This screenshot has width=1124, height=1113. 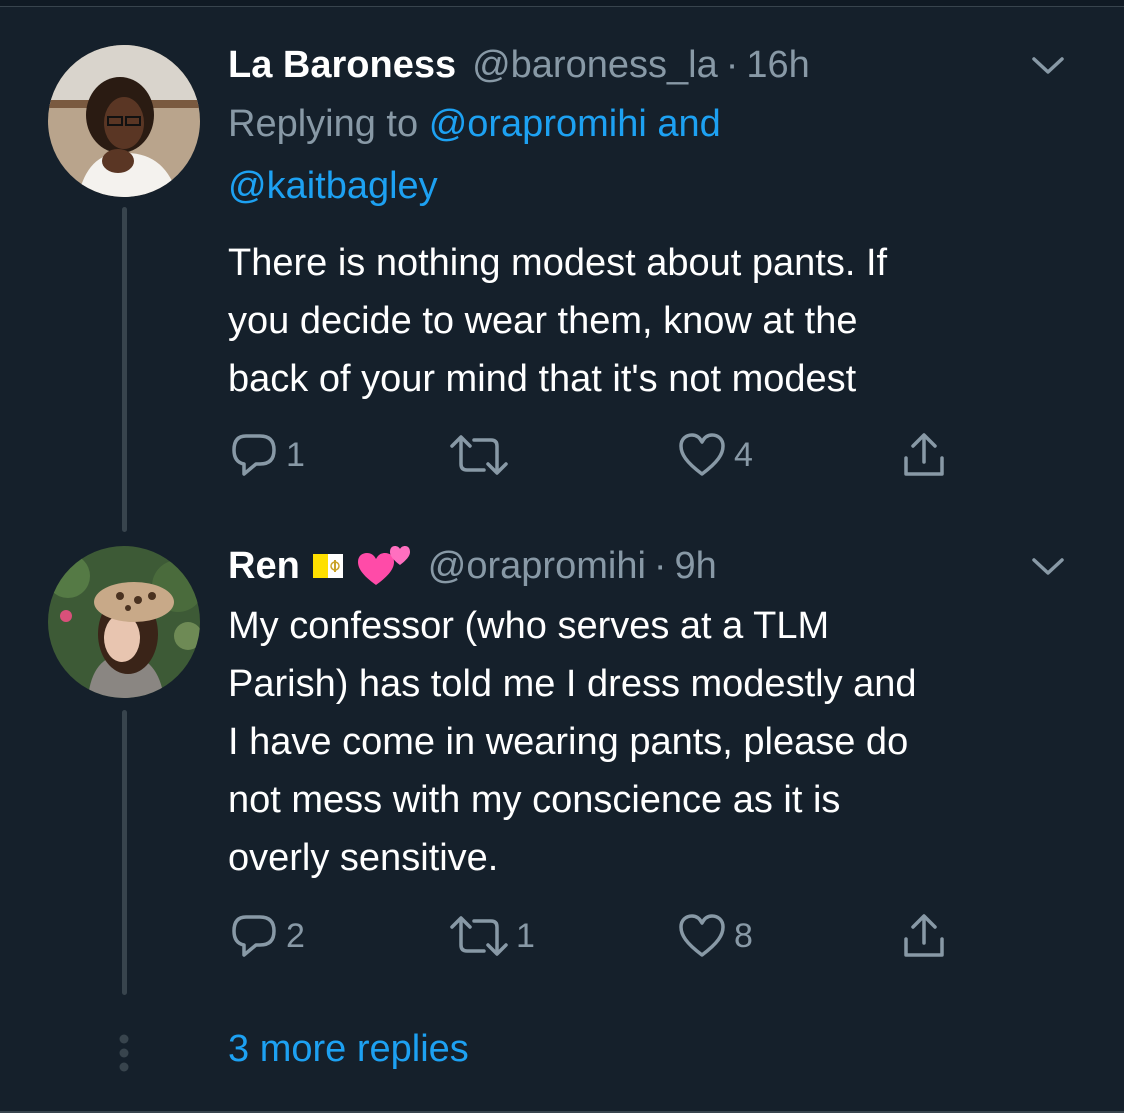 What do you see at coordinates (568, 742) in the screenshot?
I see `tweet-text-line: I have come in wearing pants, please do` at bounding box center [568, 742].